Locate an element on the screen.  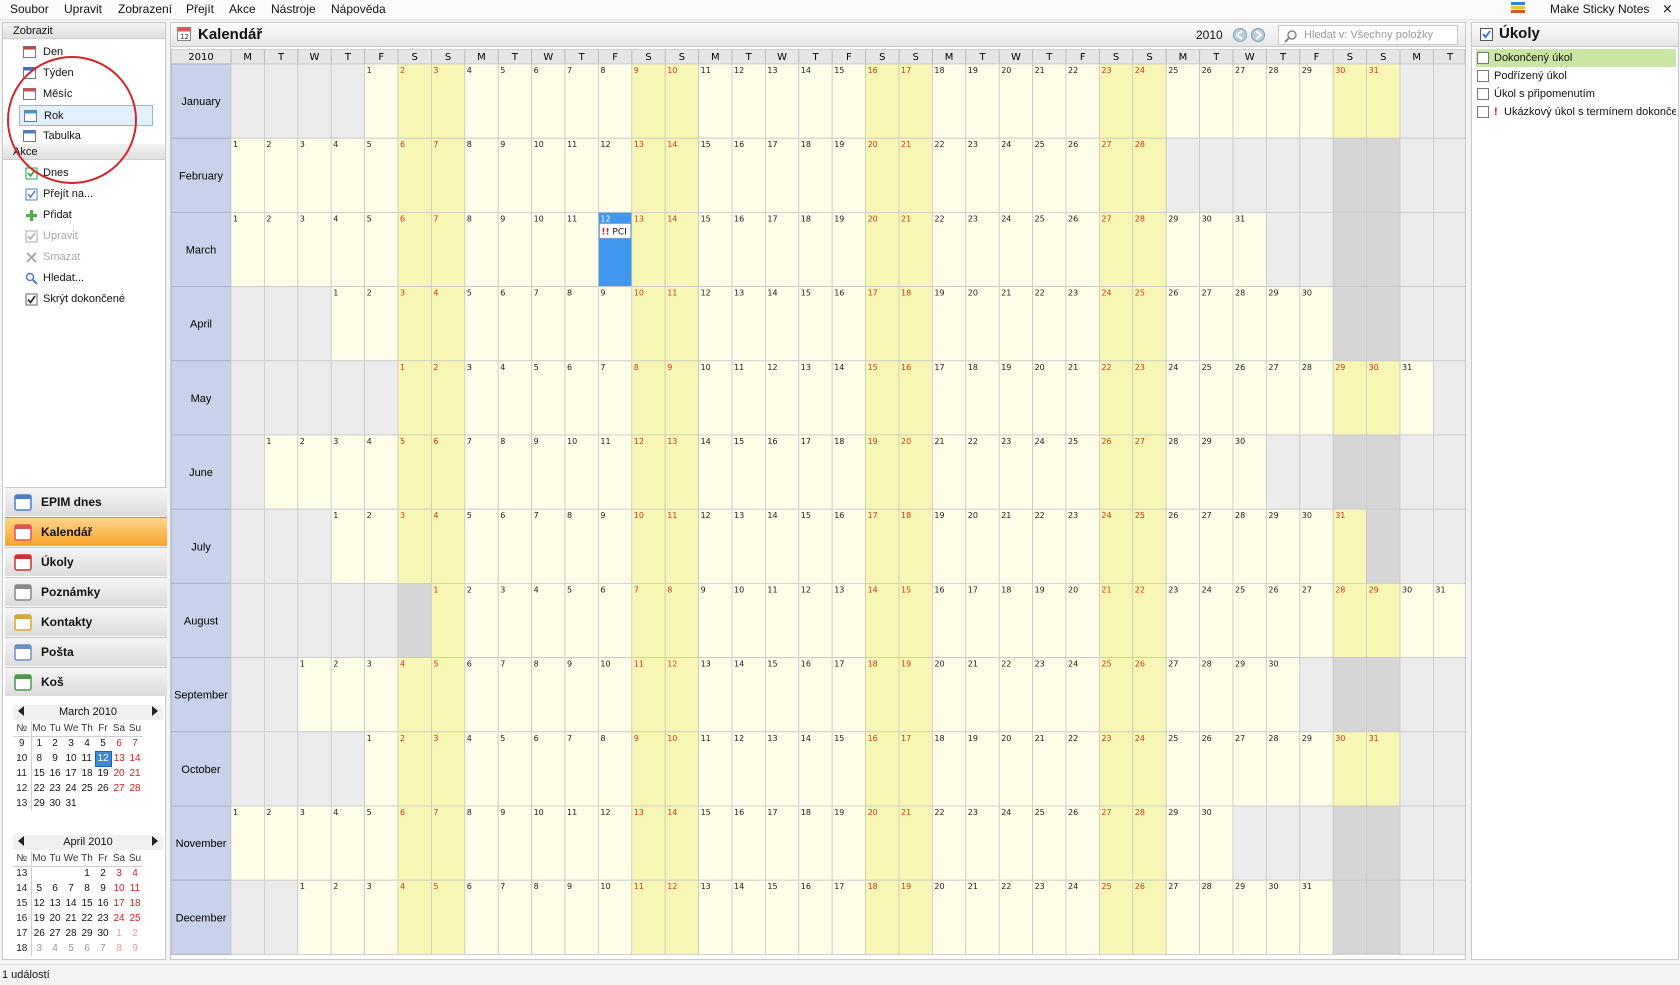
mini-day: 18 is located at coordinates (135, 903).